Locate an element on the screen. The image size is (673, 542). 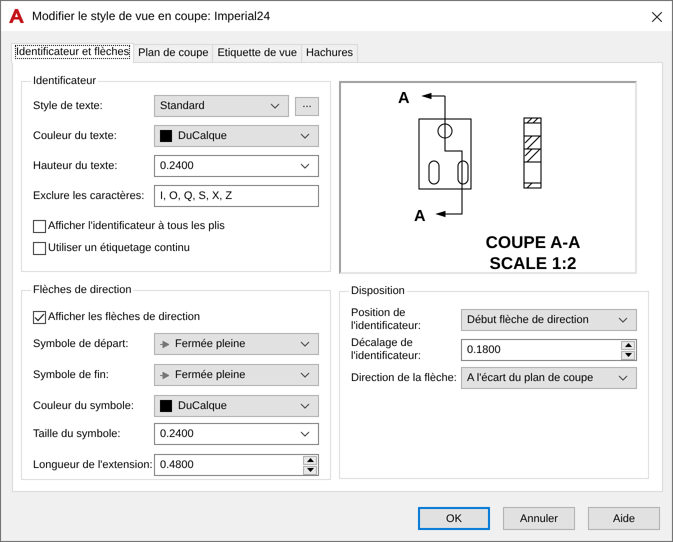
group-title: Disposition is located at coordinates (378, 291).